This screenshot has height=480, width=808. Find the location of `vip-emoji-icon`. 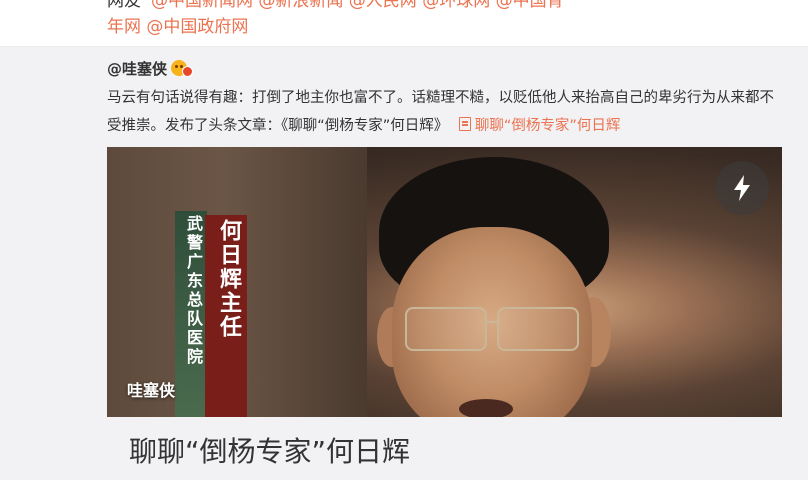

vip-emoji-icon is located at coordinates (182, 68).